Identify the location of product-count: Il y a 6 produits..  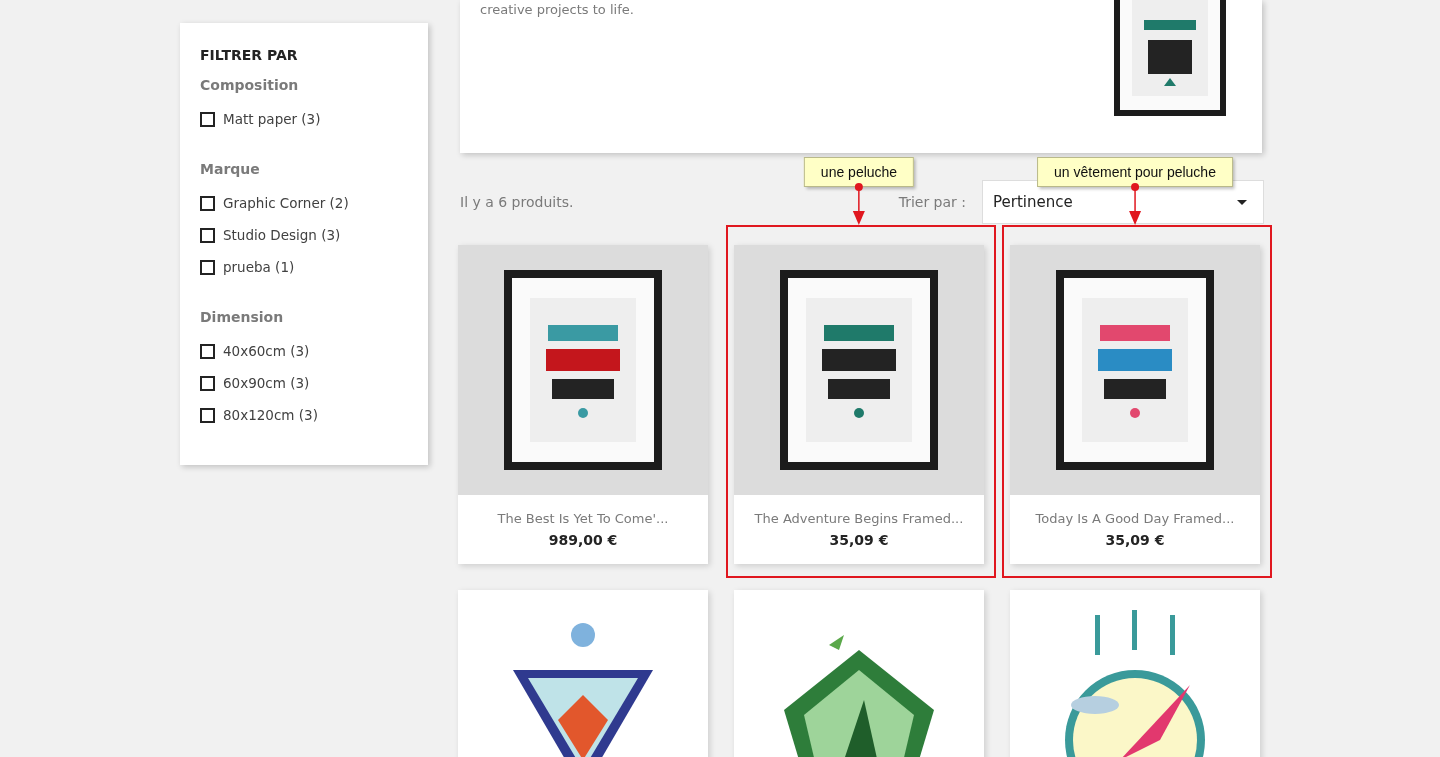
(517, 202).